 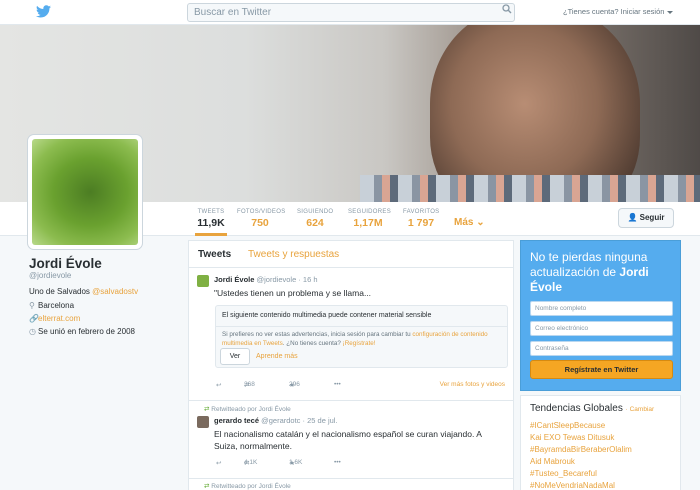 I want to click on stat-favorites: FAVORITOS 1 797, so click(x=421, y=219).